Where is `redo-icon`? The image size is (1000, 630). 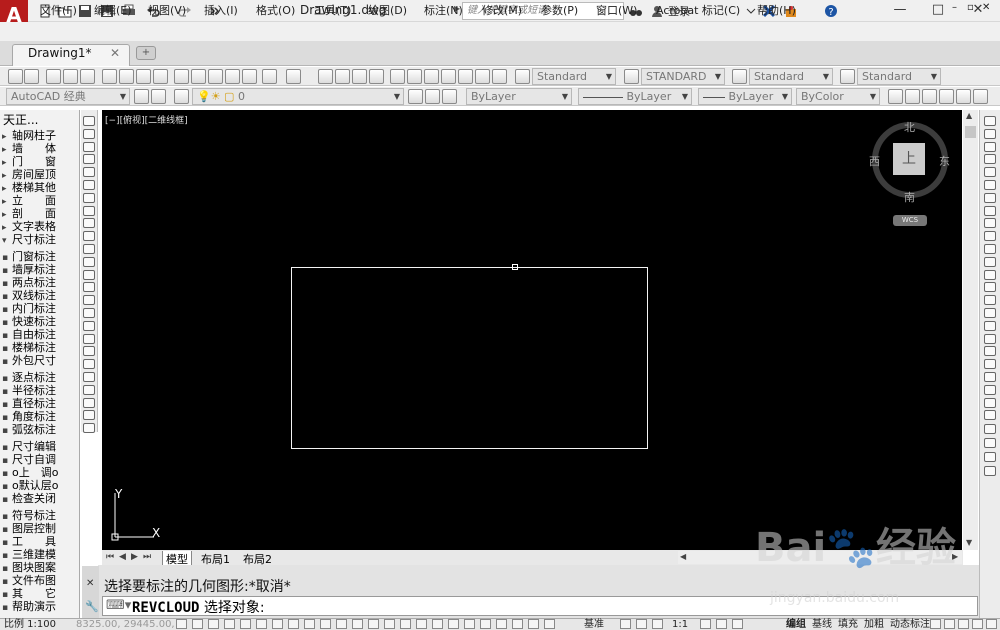 redo-icon is located at coordinates (293, 76).